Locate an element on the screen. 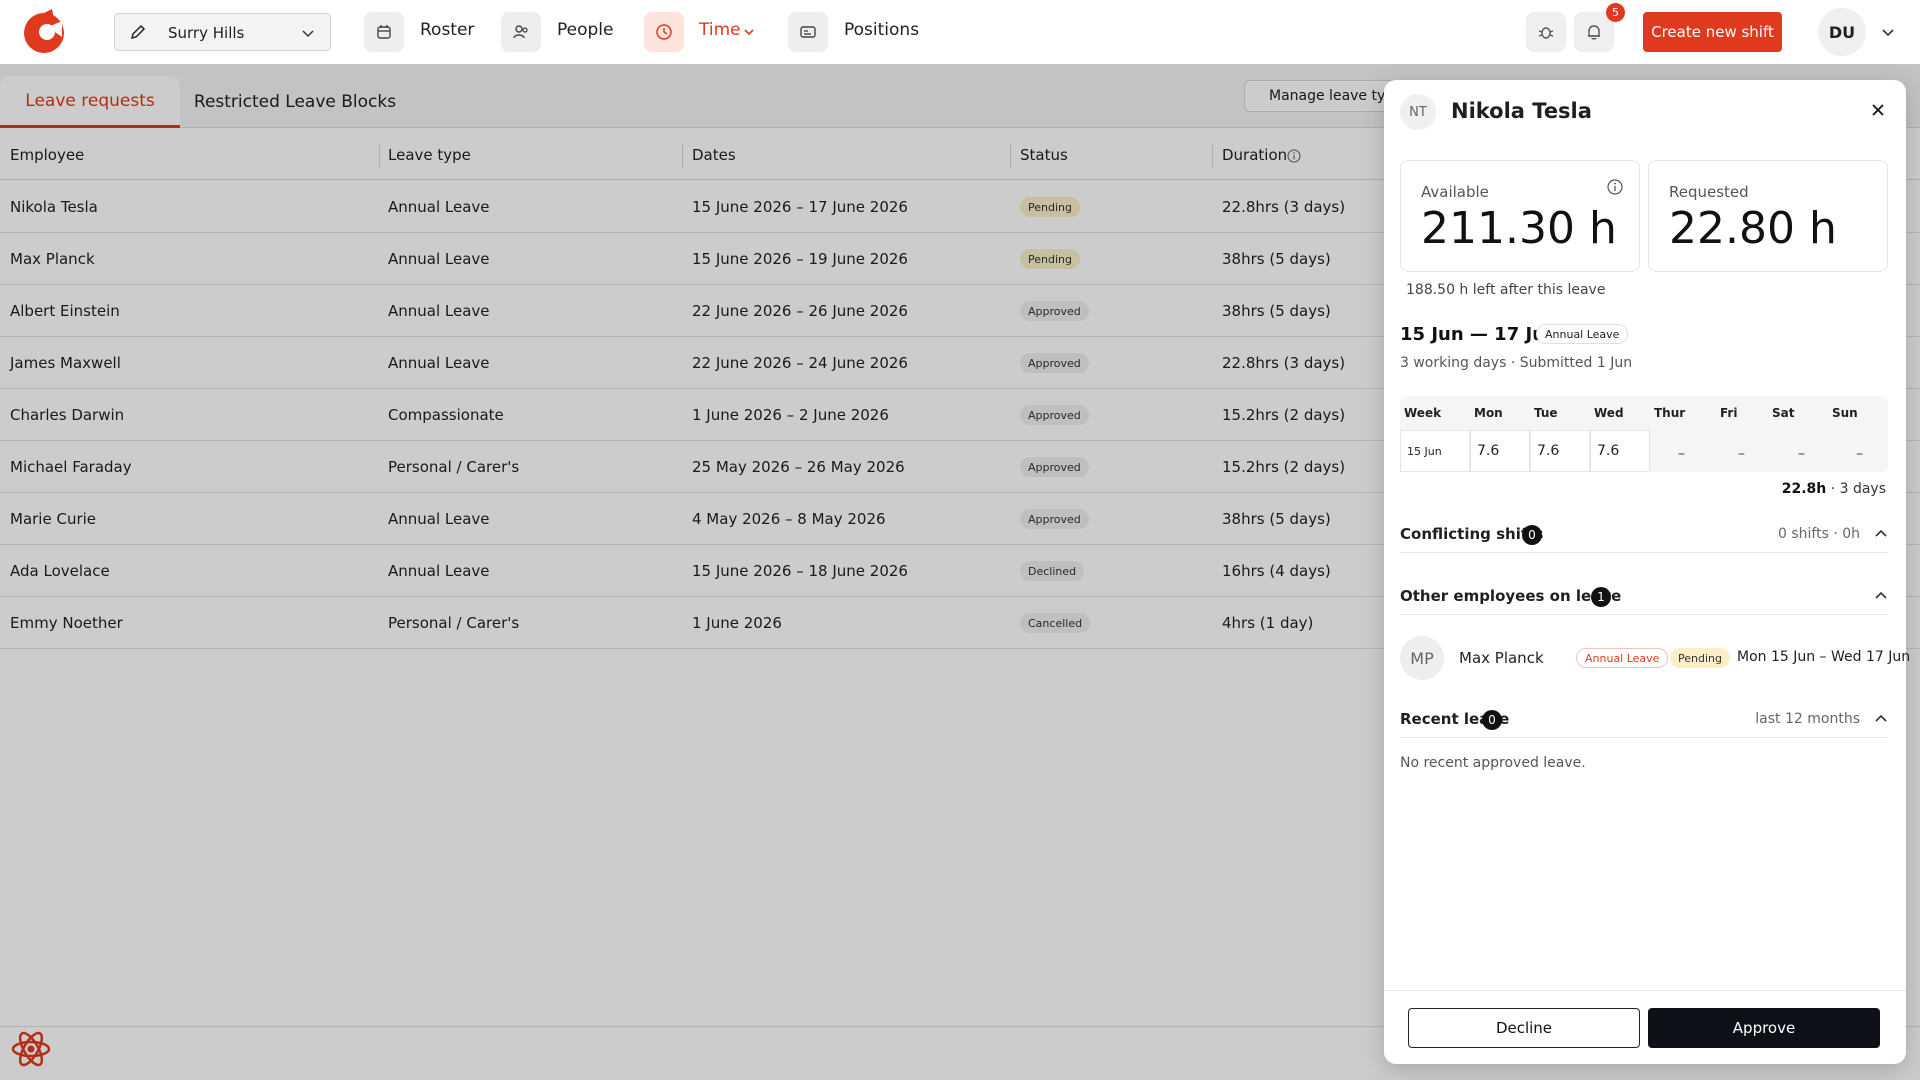  app-logo is located at coordinates (44, 32).